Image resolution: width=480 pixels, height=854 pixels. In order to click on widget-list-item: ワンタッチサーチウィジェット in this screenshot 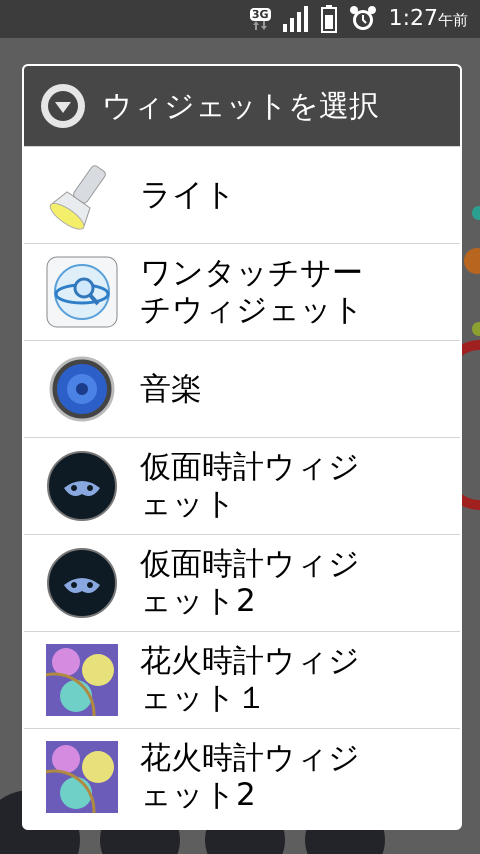, I will do `click(242, 291)`.